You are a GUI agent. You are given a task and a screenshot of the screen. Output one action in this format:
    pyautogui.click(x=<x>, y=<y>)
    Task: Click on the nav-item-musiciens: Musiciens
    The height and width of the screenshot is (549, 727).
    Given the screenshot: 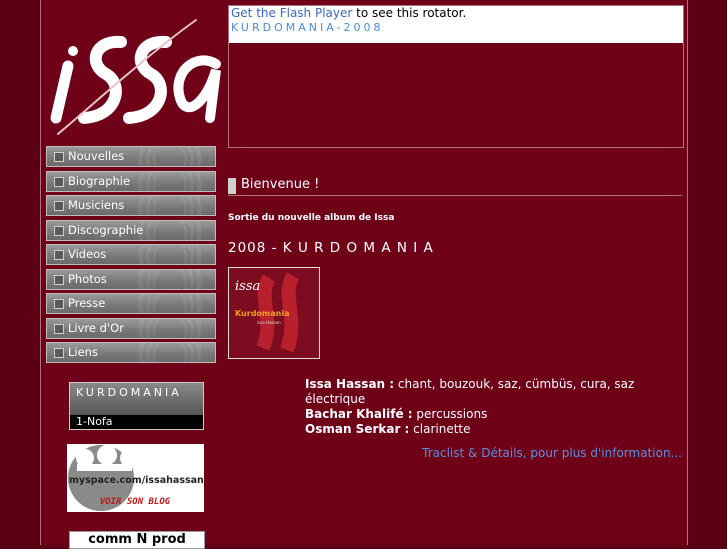 What is the action you would take?
    pyautogui.click(x=131, y=205)
    